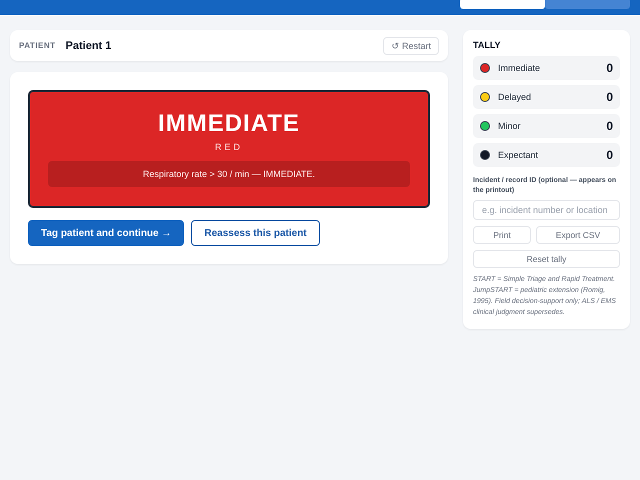  Describe the element at coordinates (502, 235) in the screenshot. I see `print-button: Print` at that location.